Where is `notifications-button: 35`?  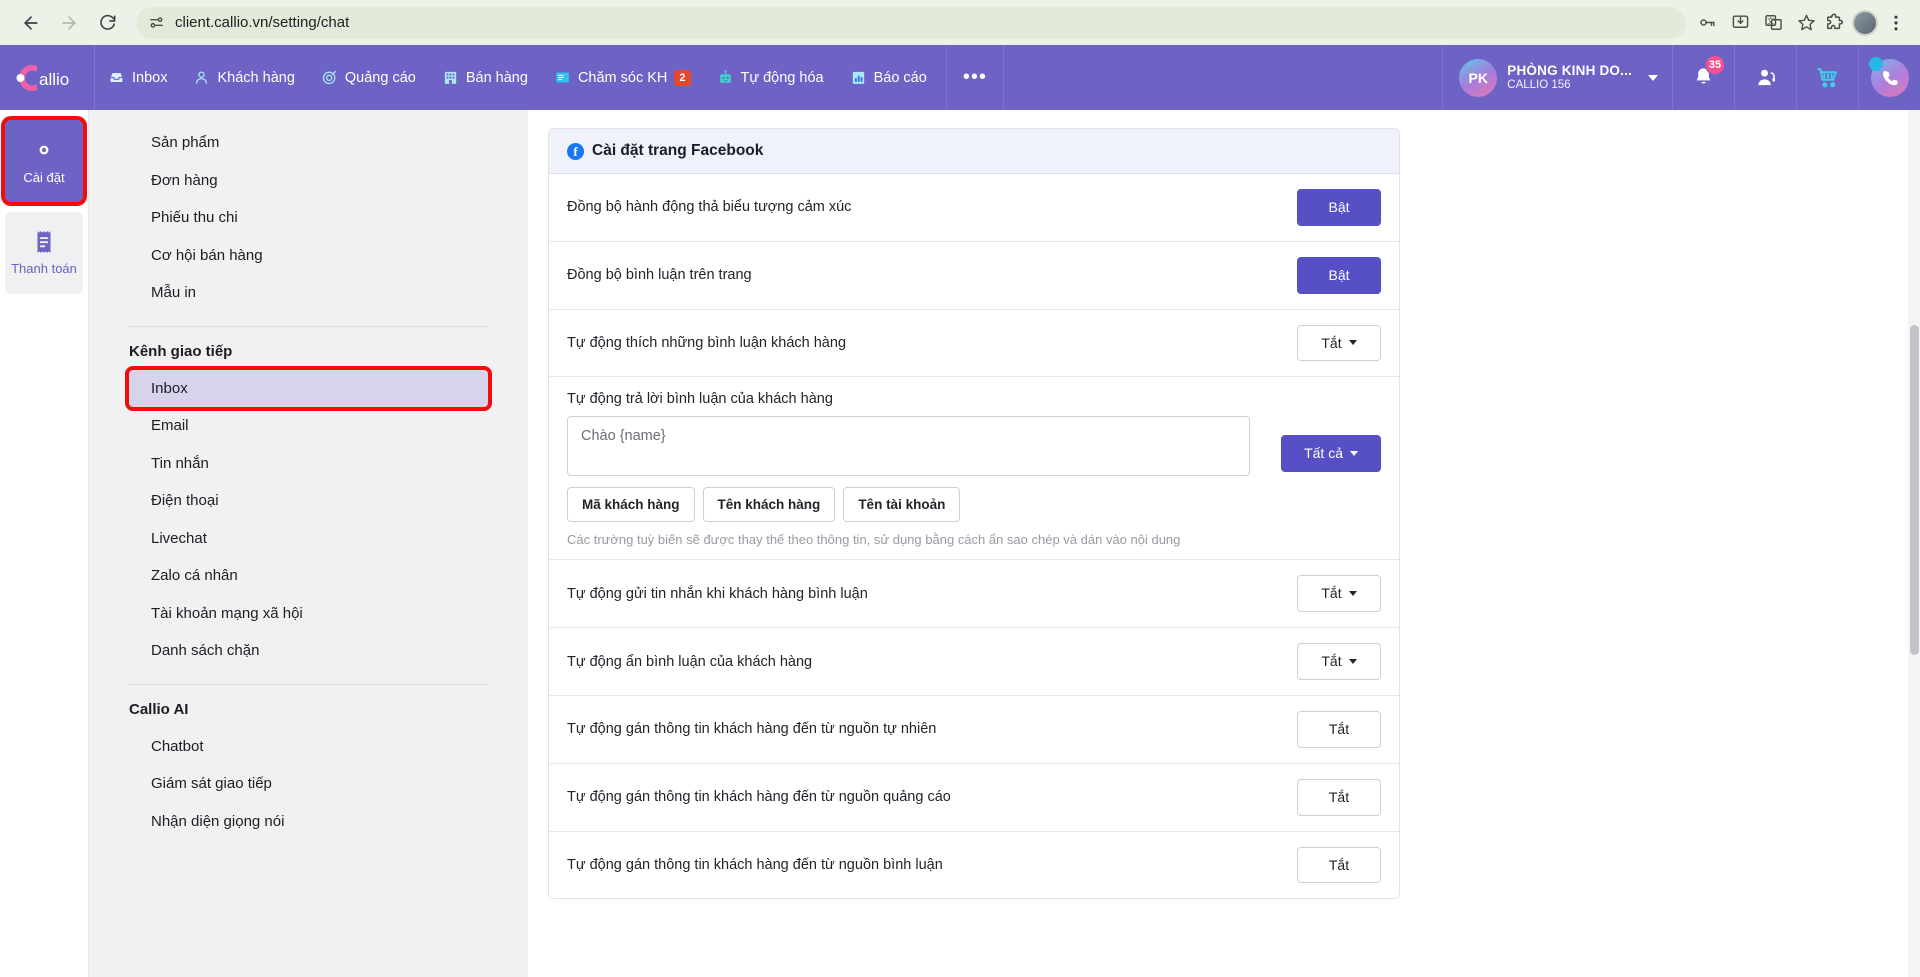
notifications-button: 35 is located at coordinates (1703, 77).